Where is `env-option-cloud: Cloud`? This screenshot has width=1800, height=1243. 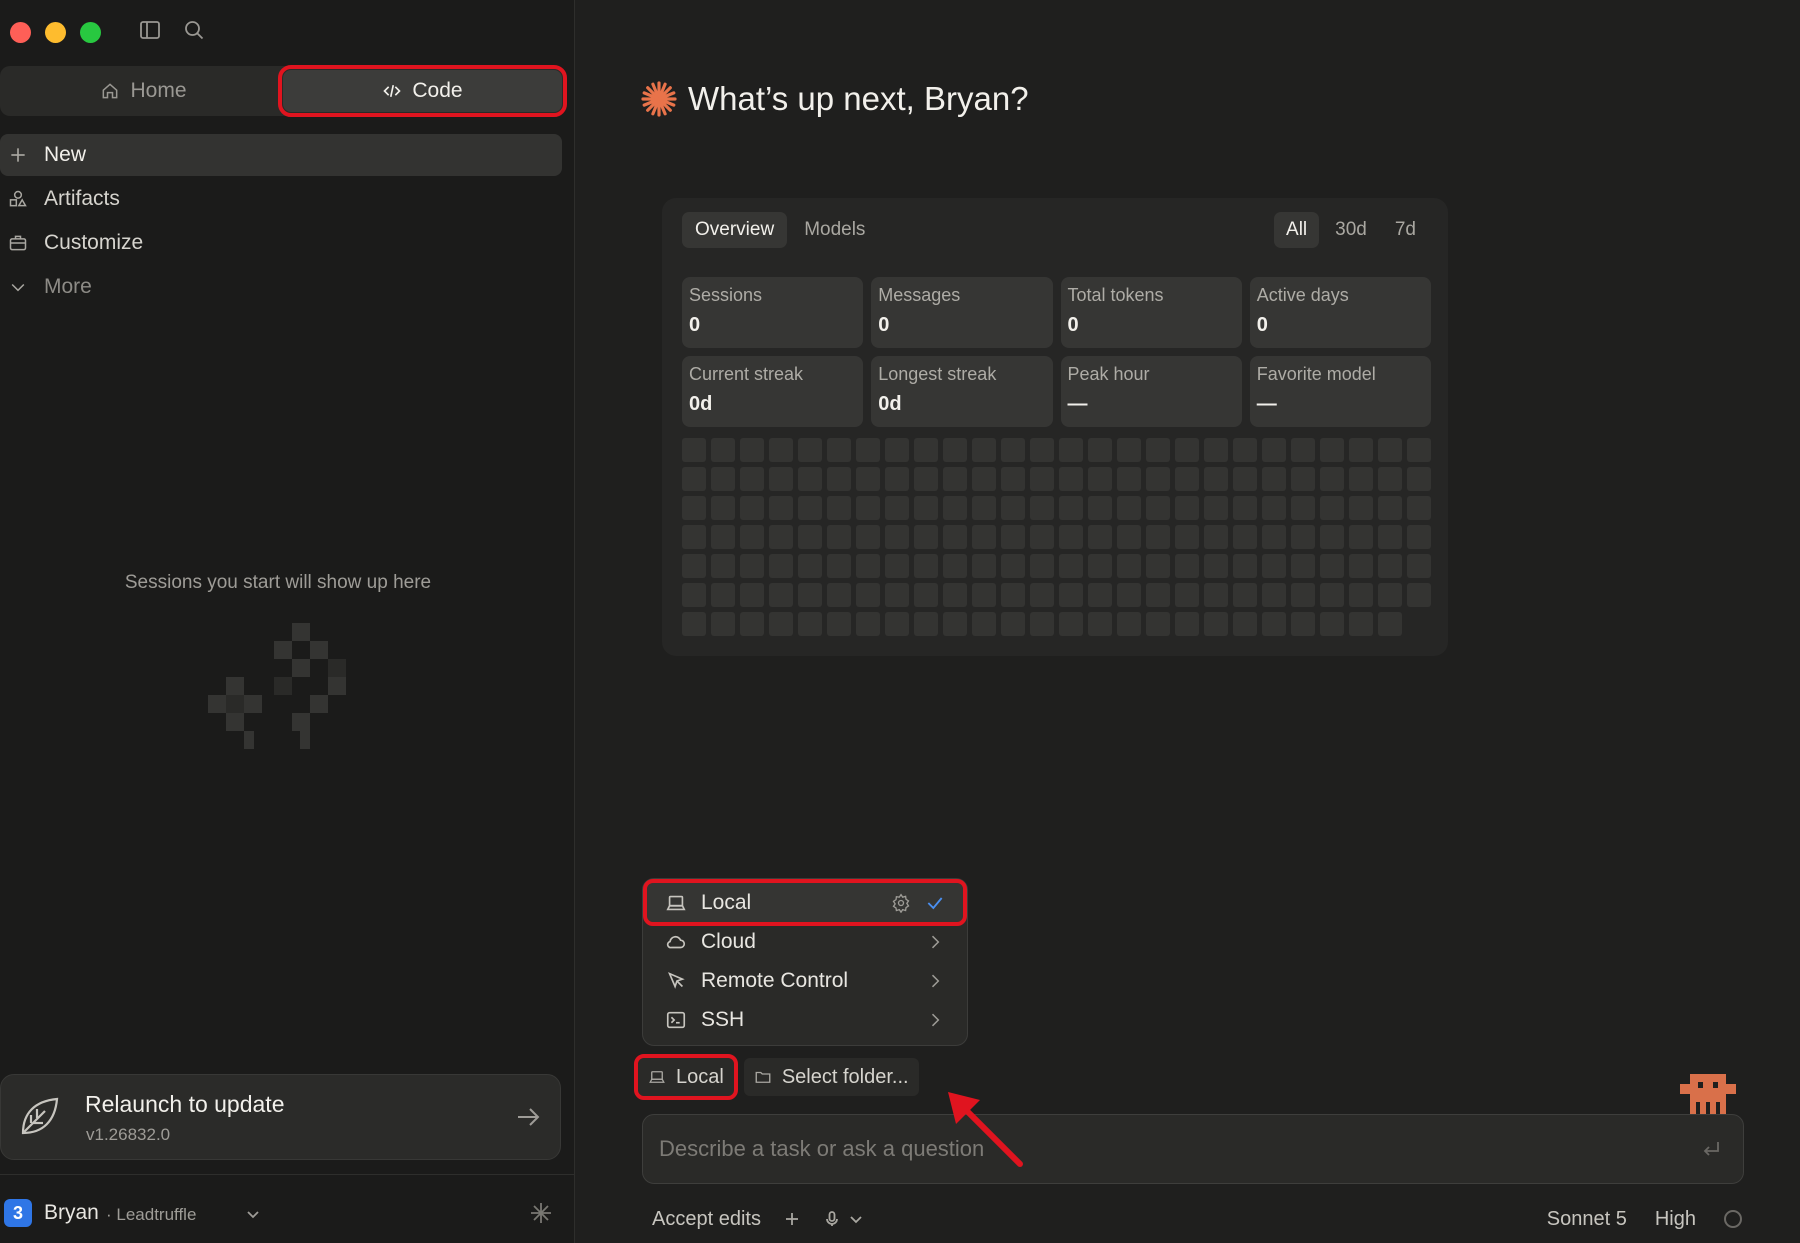 env-option-cloud: Cloud is located at coordinates (805, 941).